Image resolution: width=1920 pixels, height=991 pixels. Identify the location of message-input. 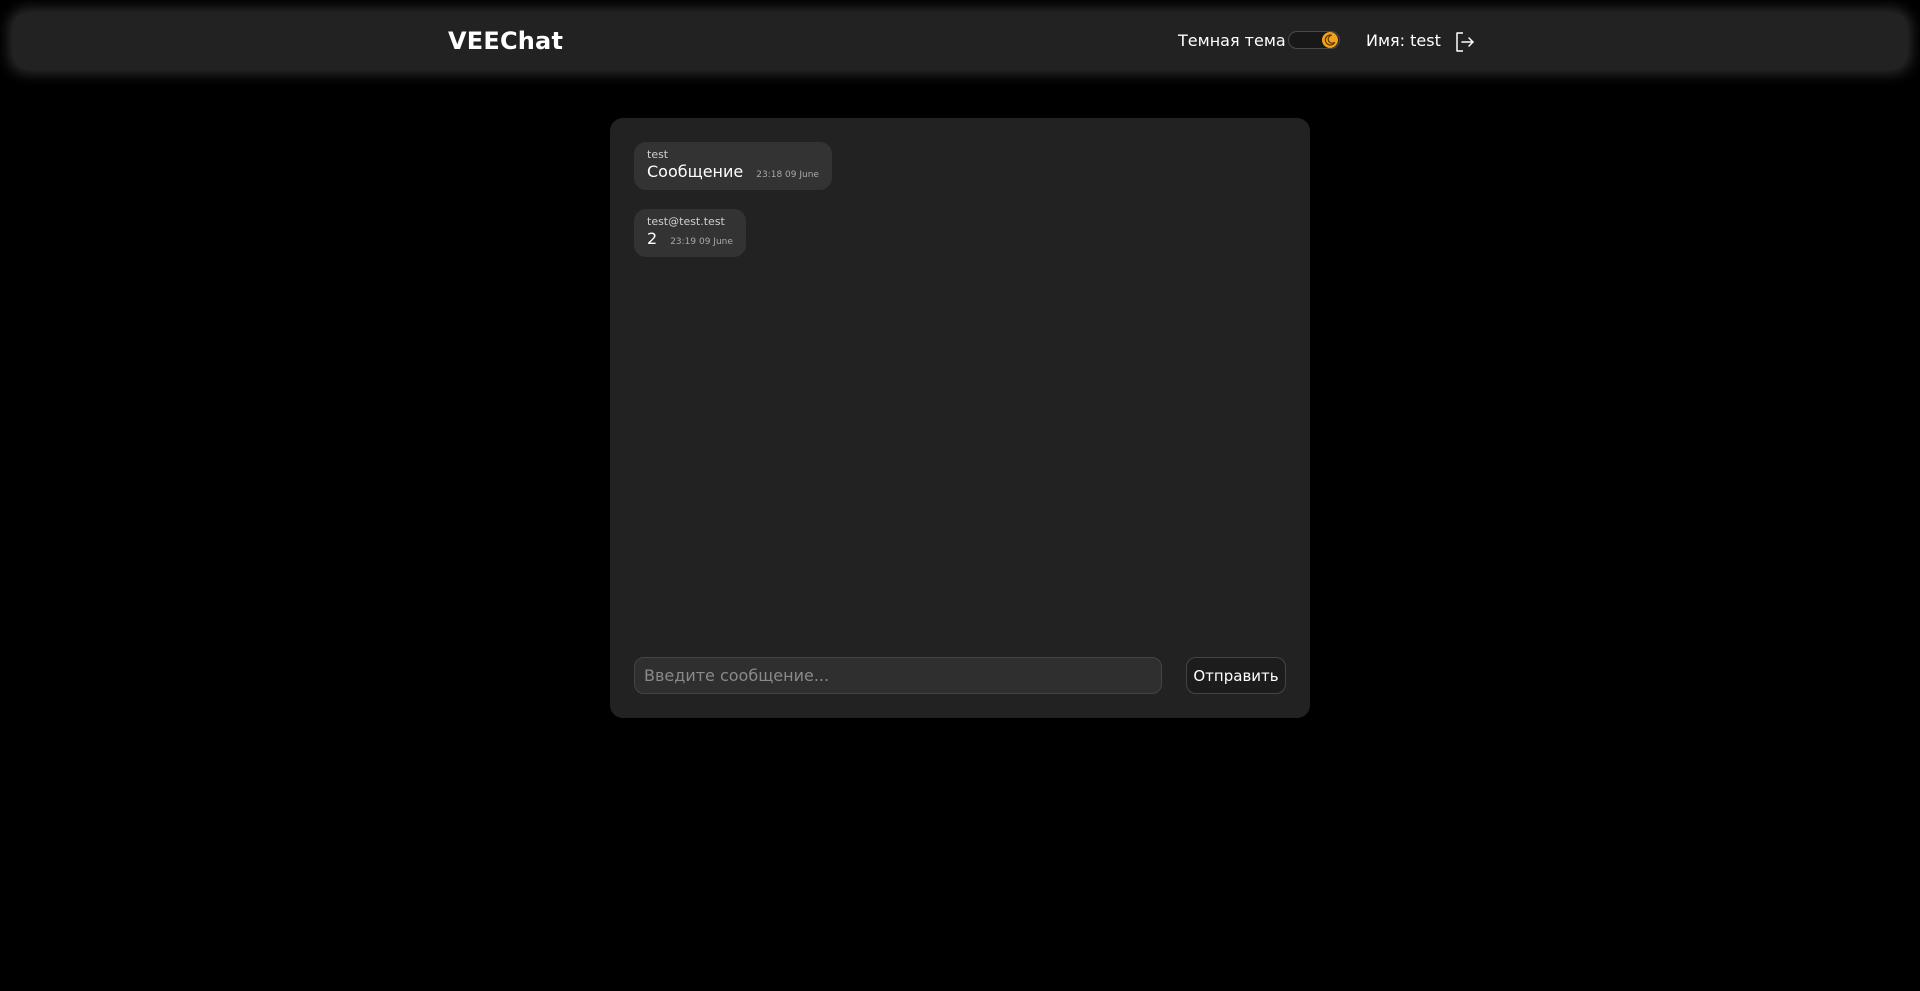
(898, 675).